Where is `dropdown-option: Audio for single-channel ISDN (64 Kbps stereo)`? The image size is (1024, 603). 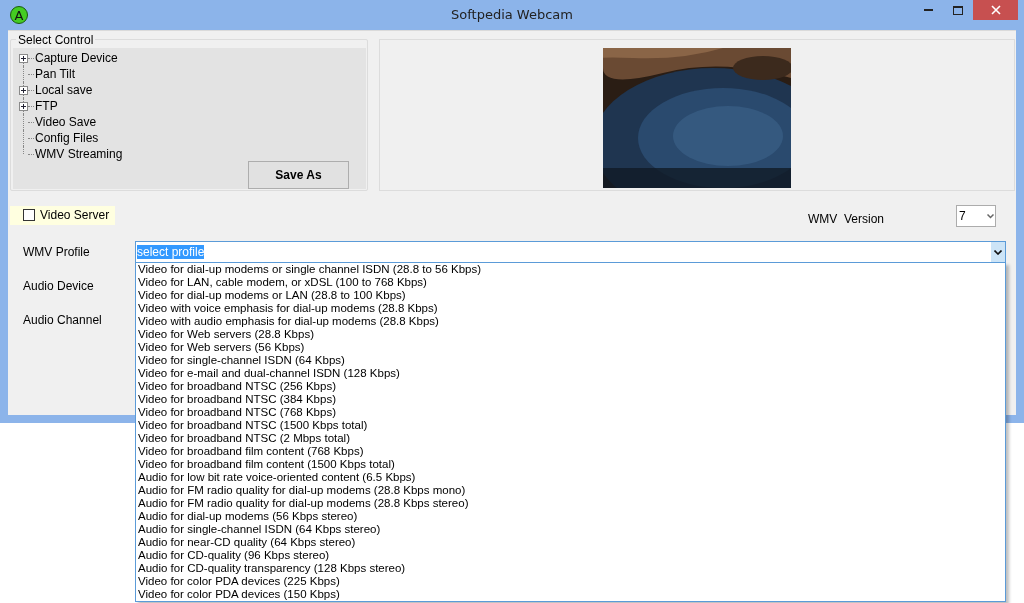 dropdown-option: Audio for single-channel ISDN (64 Kbps stereo) is located at coordinates (571, 529).